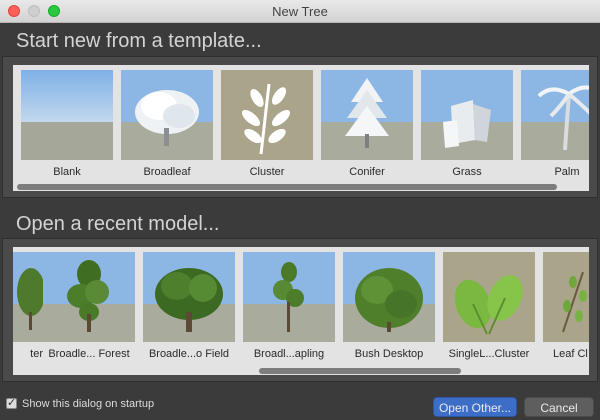 Image resolution: width=600 pixels, height=420 pixels. I want to click on recent-item: Broadl...apling, so click(289, 306).